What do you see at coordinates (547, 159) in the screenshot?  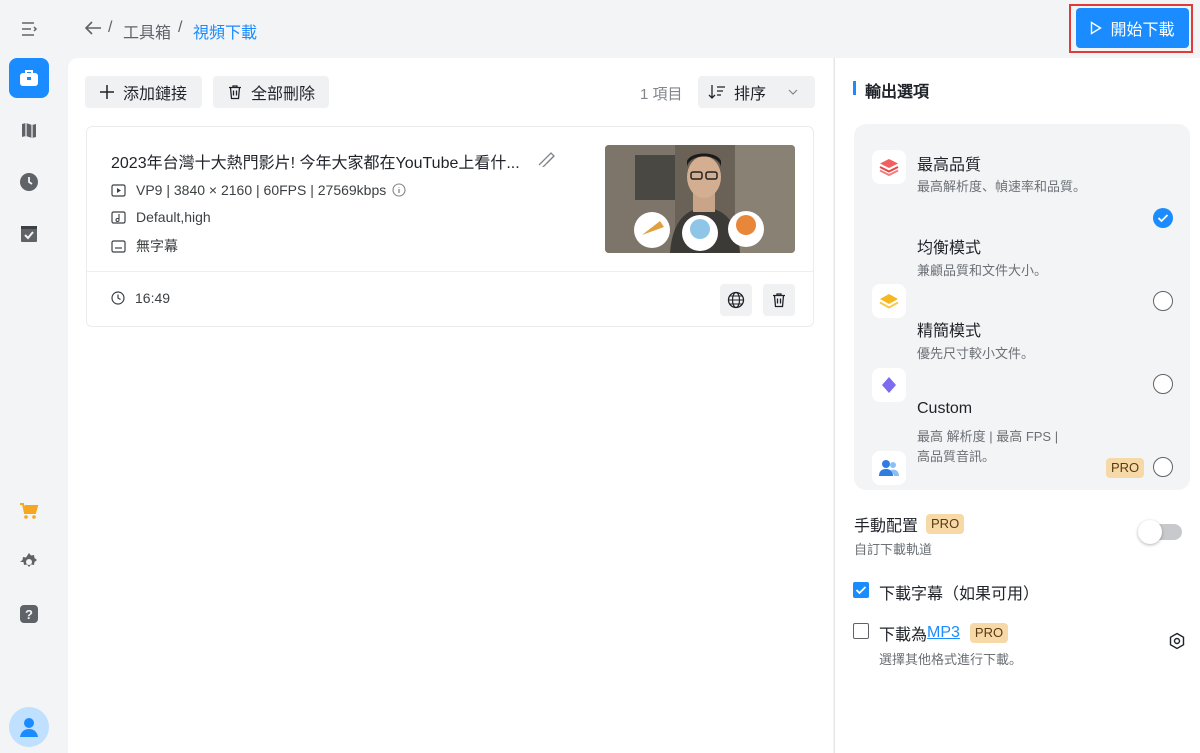 I see `edit-icon` at bounding box center [547, 159].